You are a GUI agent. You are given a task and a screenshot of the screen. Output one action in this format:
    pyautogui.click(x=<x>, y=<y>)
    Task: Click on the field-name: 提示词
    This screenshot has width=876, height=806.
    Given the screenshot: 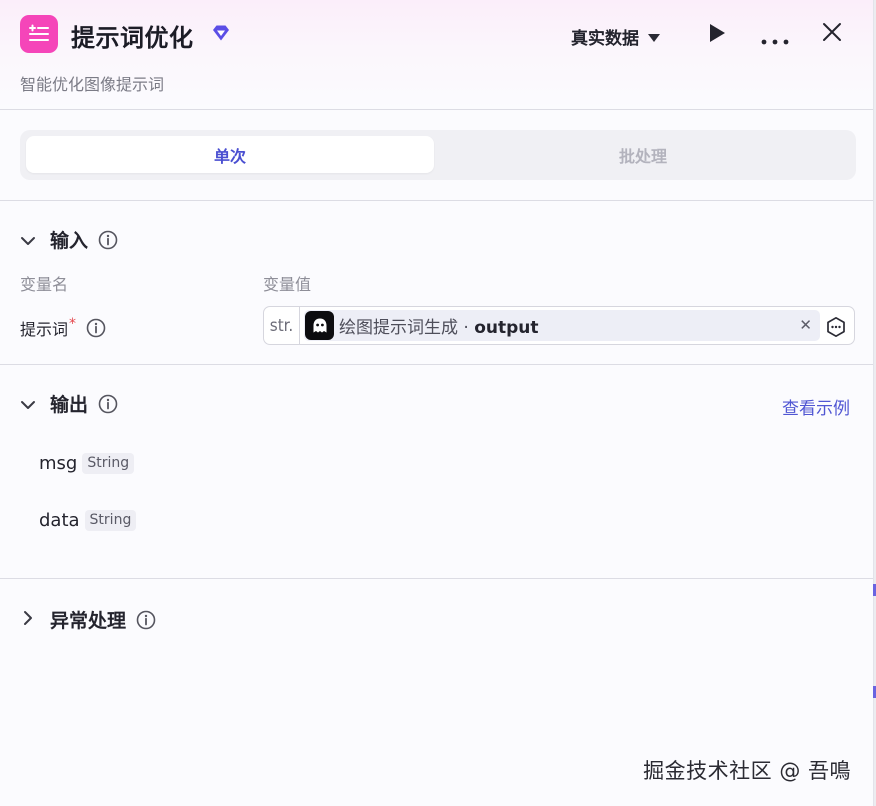 What is the action you would take?
    pyautogui.click(x=44, y=329)
    